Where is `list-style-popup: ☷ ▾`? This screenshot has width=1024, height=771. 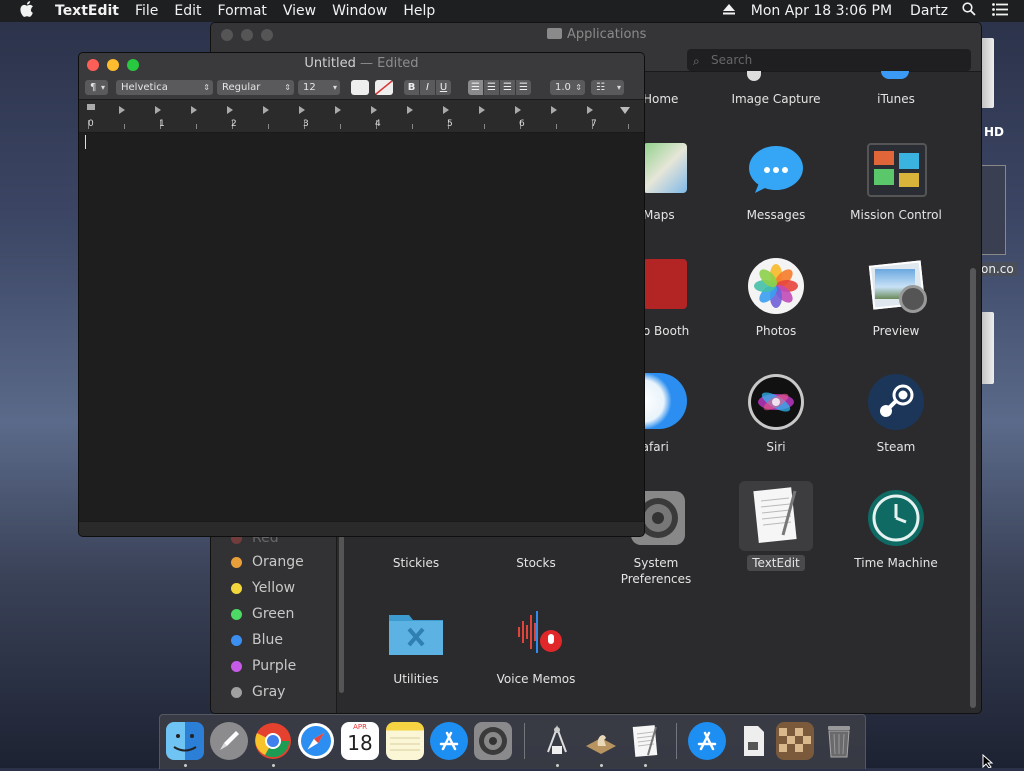
list-style-popup: ☷ ▾ is located at coordinates (607, 87).